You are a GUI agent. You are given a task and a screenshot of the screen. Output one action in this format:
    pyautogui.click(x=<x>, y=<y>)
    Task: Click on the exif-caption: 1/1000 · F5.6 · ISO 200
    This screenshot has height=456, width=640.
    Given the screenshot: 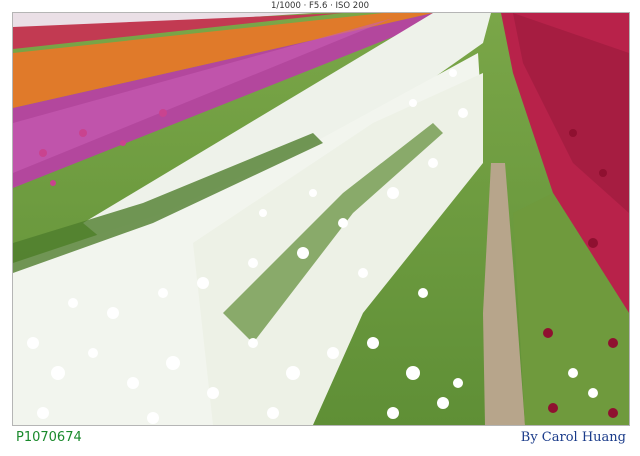 What is the action you would take?
    pyautogui.click(x=320, y=6)
    